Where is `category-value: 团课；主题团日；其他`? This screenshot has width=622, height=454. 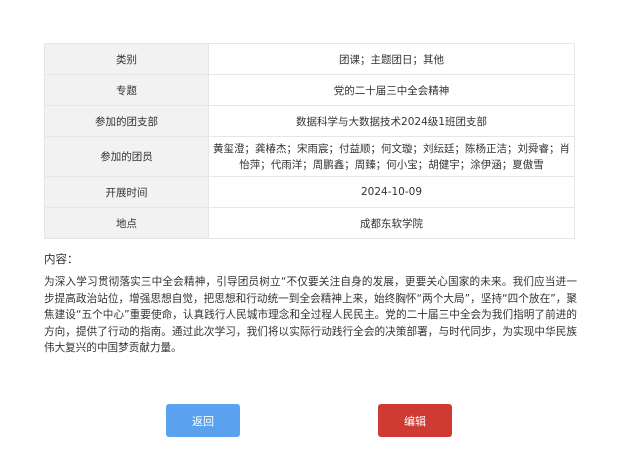 category-value: 团课；主题团日；其他 is located at coordinates (391, 59).